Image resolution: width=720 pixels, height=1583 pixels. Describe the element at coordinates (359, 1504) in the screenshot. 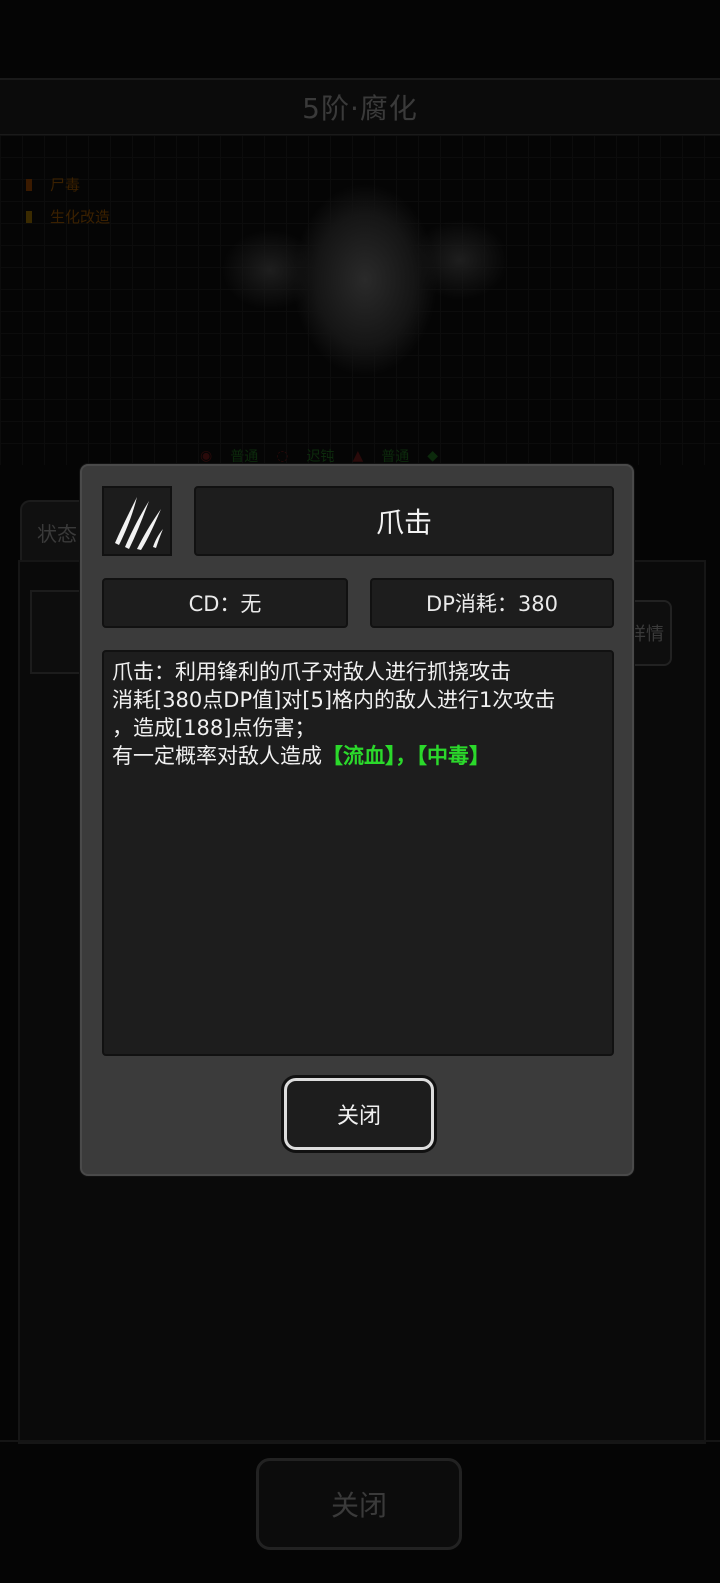

I see `page-close-button: 关闭` at that location.